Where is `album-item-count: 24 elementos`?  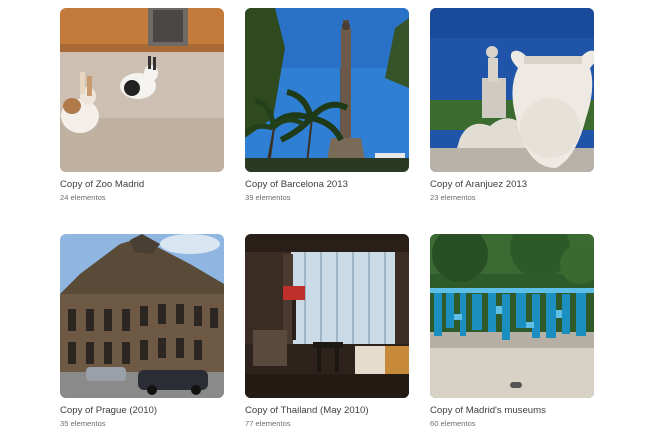 album-item-count: 24 elementos is located at coordinates (83, 197).